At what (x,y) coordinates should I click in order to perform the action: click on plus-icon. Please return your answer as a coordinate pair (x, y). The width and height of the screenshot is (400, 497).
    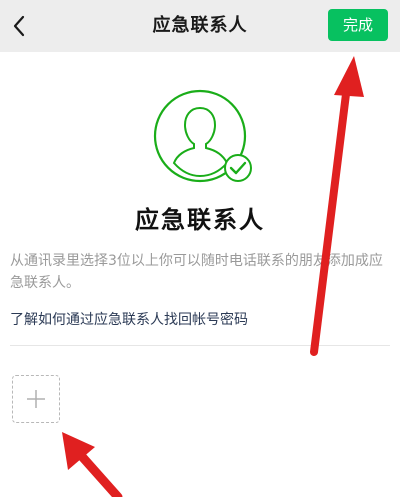
    Looking at the image, I should click on (36, 399).